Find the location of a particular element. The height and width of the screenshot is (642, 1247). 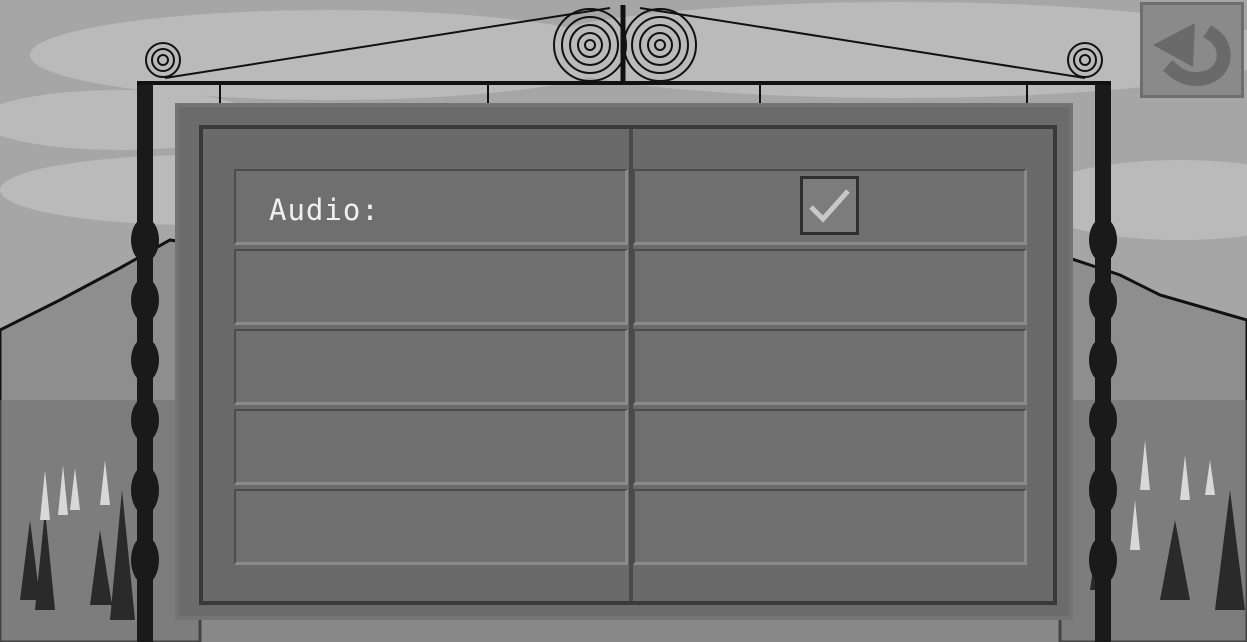

back-button is located at coordinates (1192, 50).